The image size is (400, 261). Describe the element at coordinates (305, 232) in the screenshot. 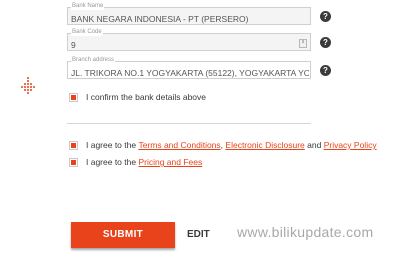

I see `watermark: www.bilikupdate.com` at that location.